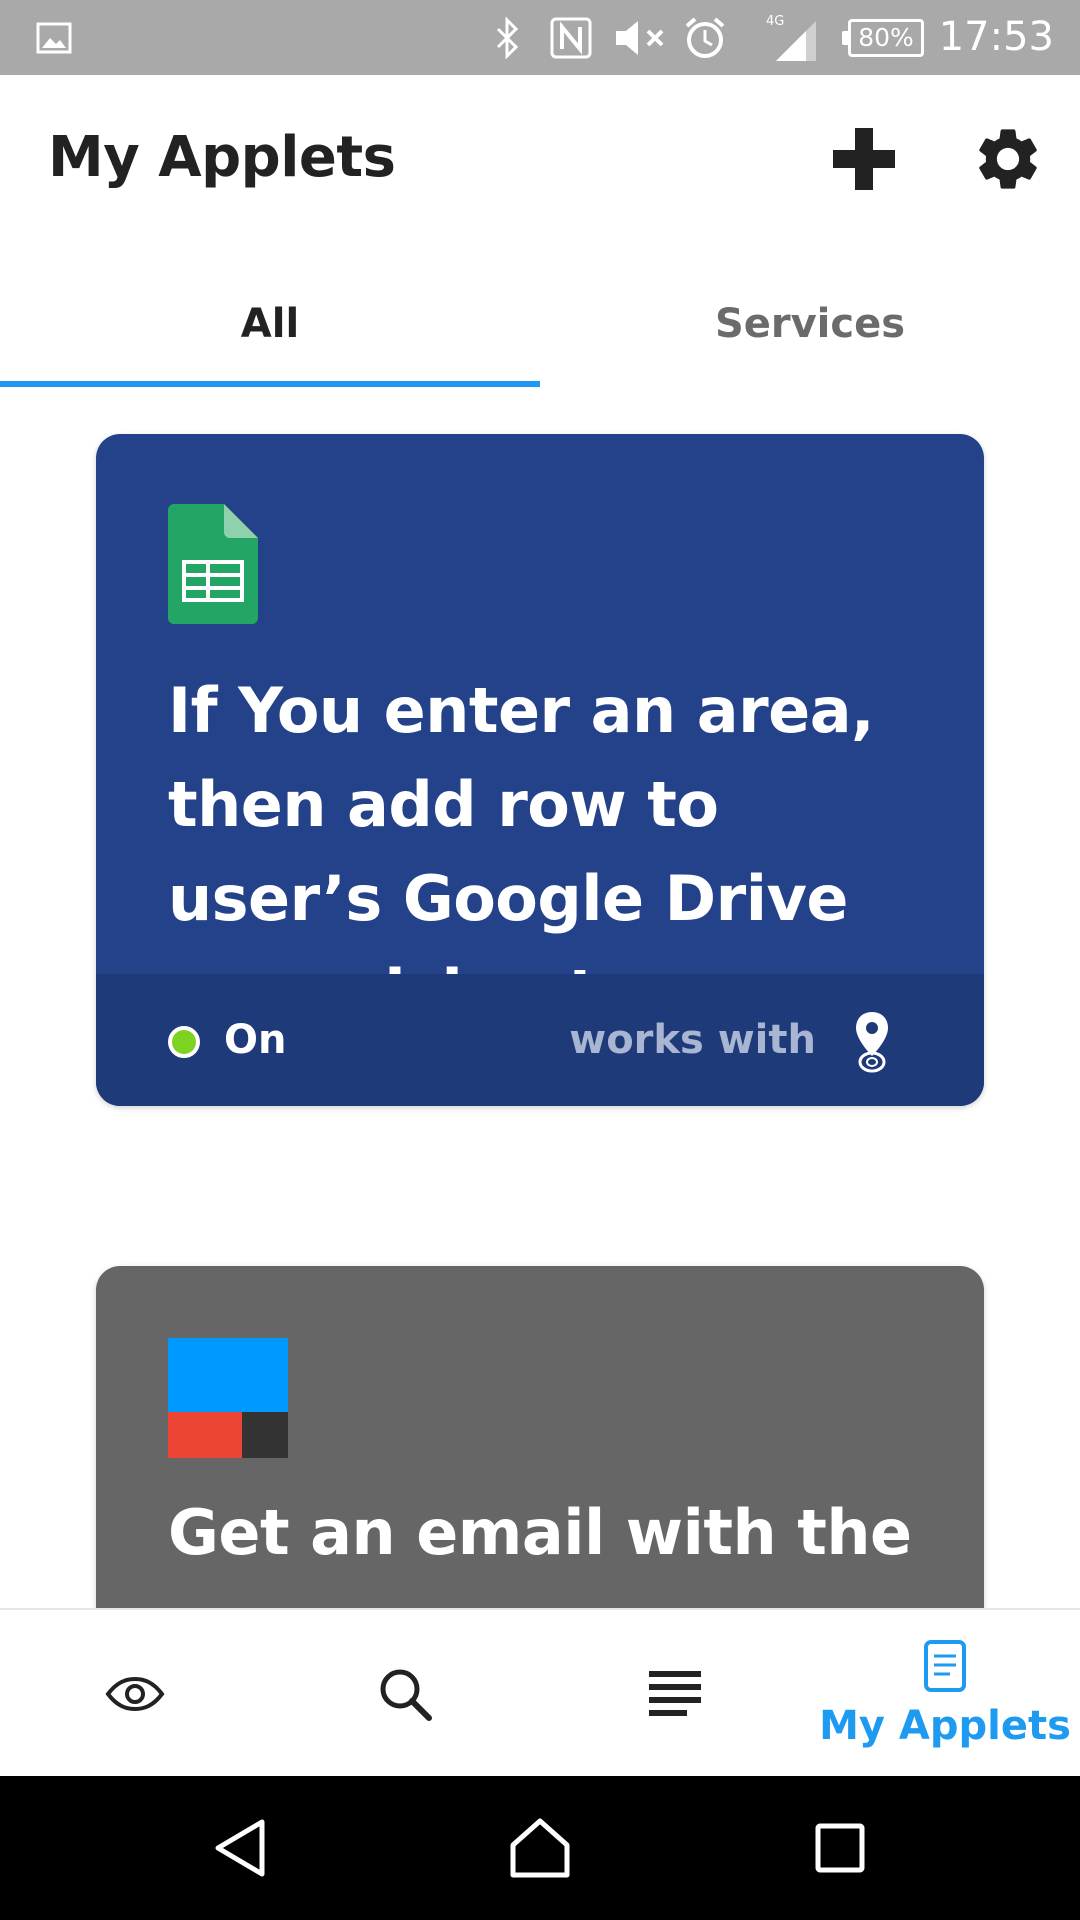 The width and height of the screenshot is (1080, 1920). I want to click on page-title: My Applets, so click(222, 157).